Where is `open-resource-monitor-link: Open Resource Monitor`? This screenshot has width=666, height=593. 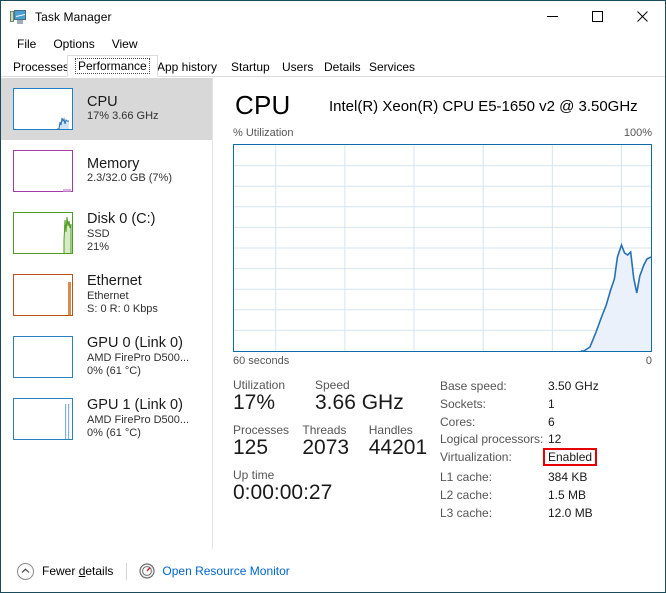 open-resource-monitor-link: Open Resource Monitor is located at coordinates (214, 571).